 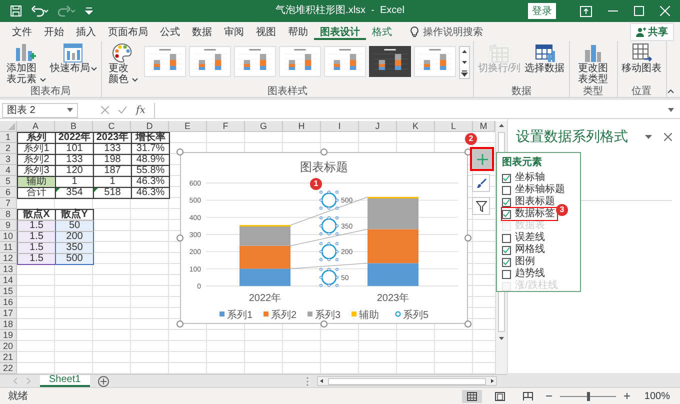 I want to click on table-cell: 2023年, so click(x=112, y=138).